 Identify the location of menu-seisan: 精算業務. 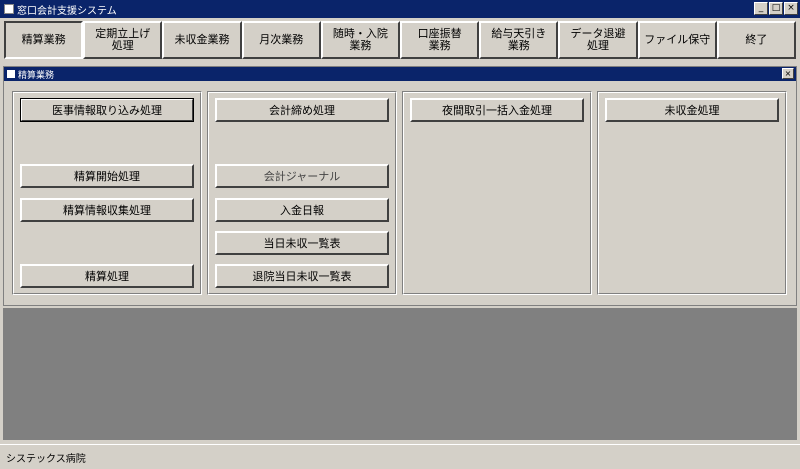
(44, 40).